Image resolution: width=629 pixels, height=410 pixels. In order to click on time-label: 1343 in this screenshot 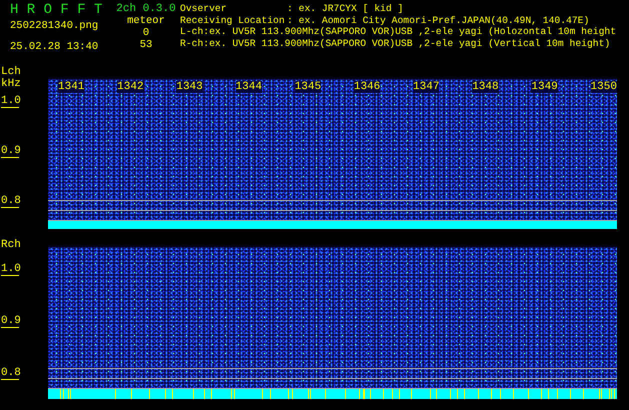, I will do `click(189, 87)`.